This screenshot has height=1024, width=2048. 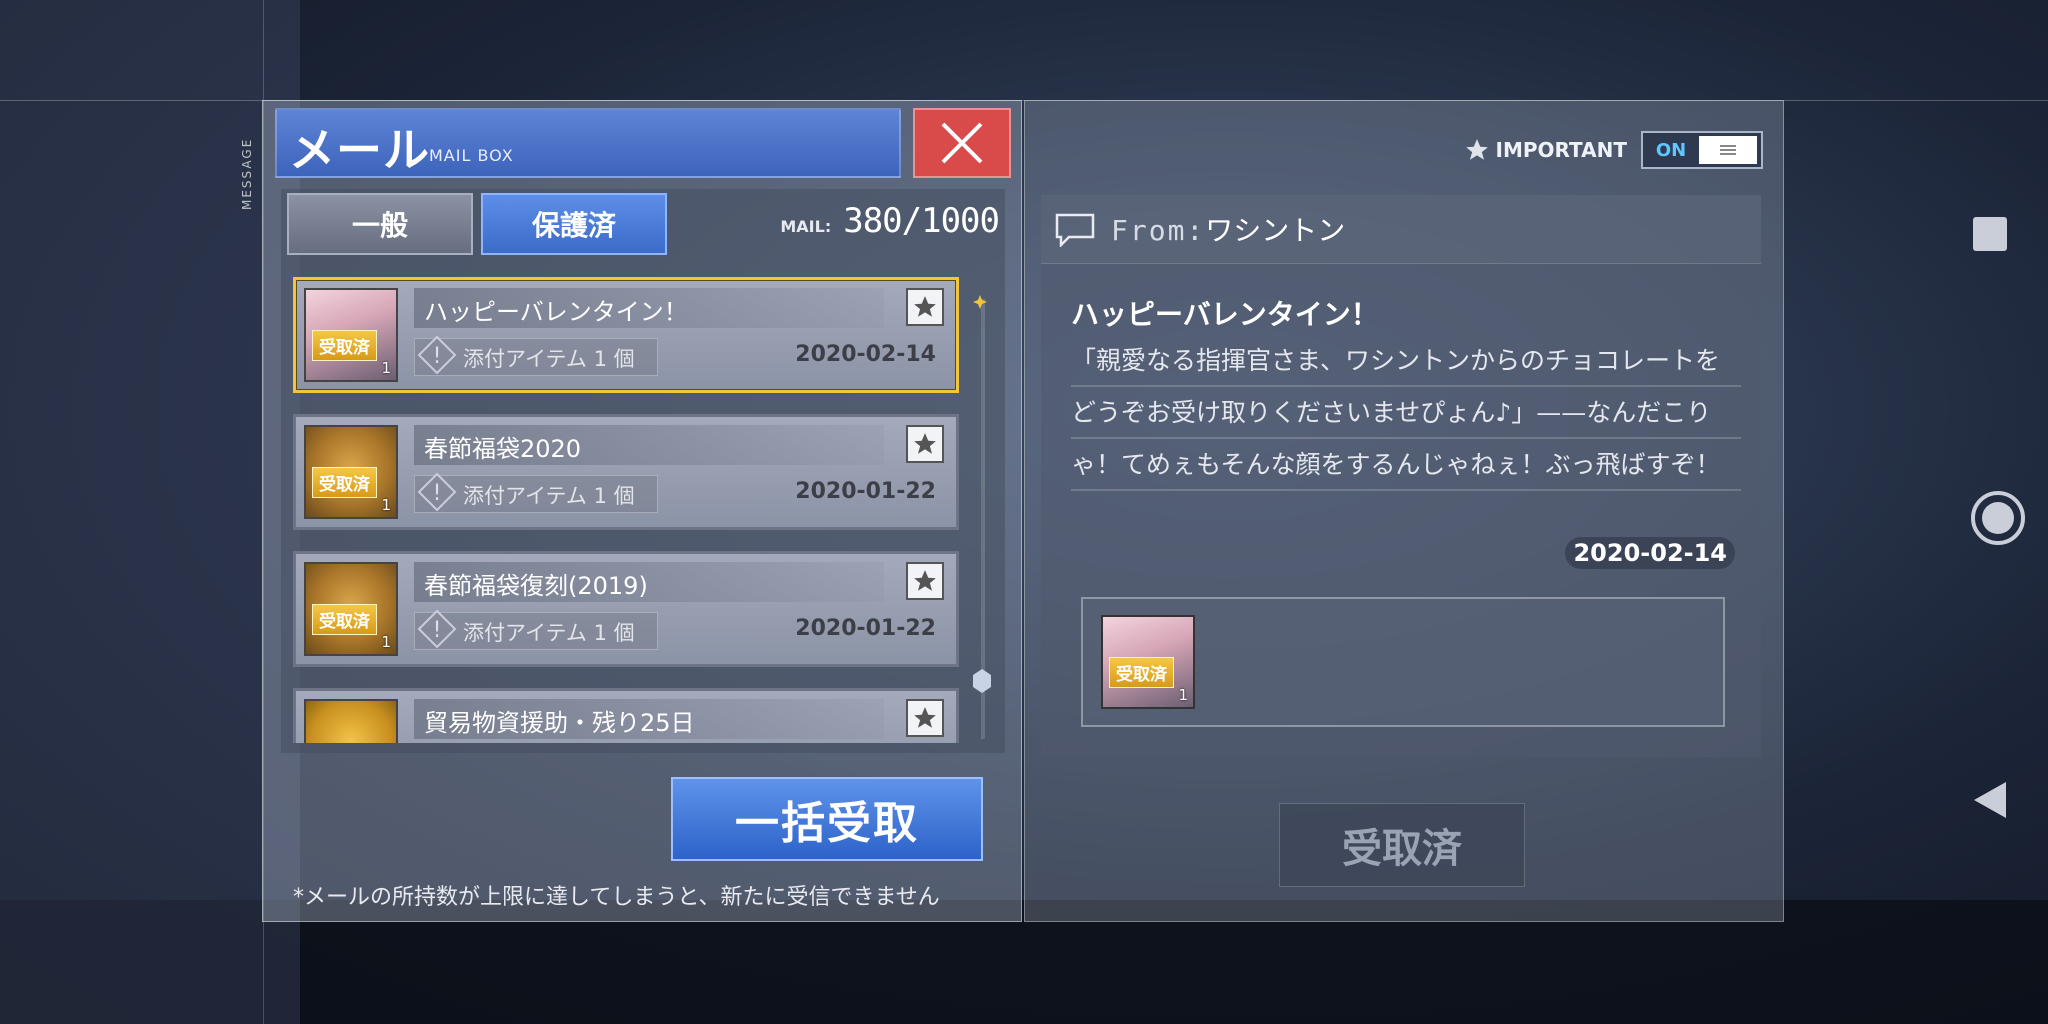 I want to click on mail-title-bar: ハッピーバレンタイン！, so click(x=649, y=308).